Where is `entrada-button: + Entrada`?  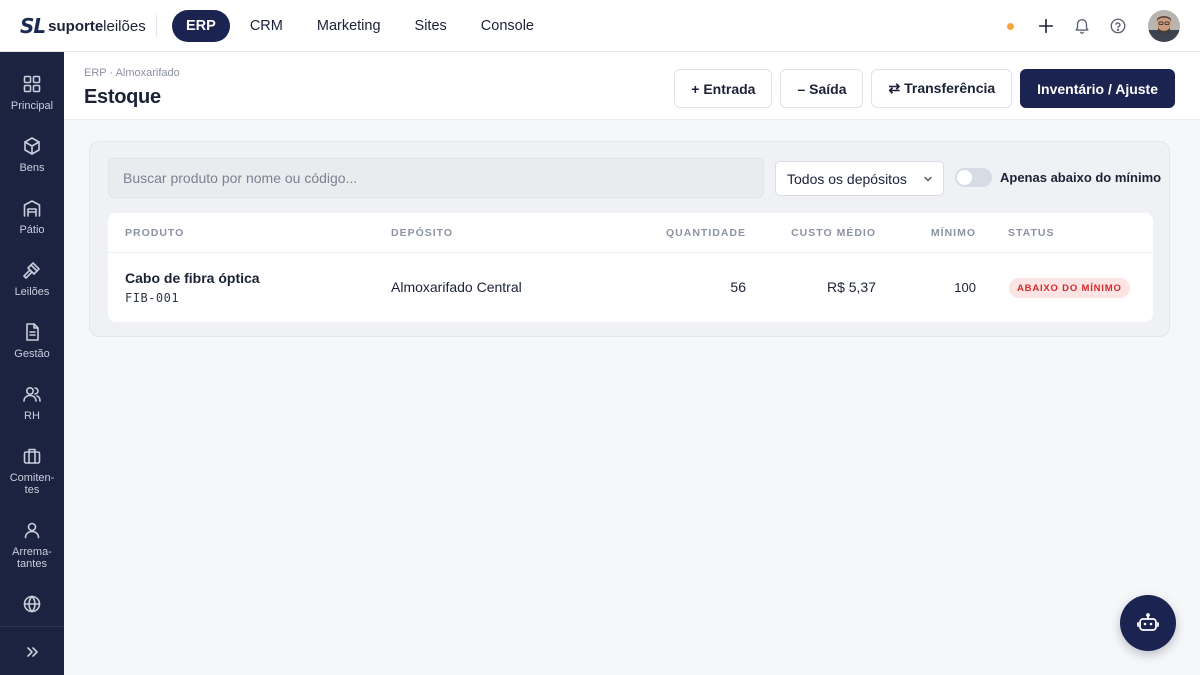
entrada-button: + Entrada is located at coordinates (723, 88).